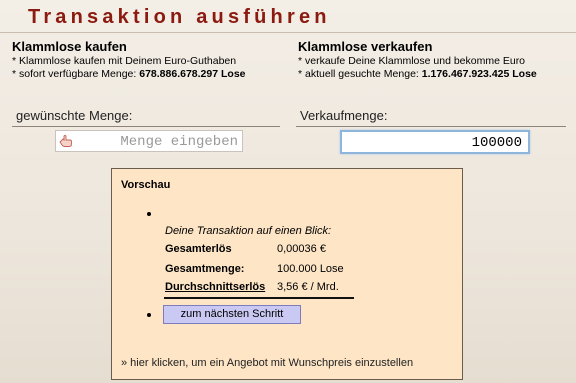  What do you see at coordinates (146, 126) in the screenshot?
I see `buy-label-underline` at bounding box center [146, 126].